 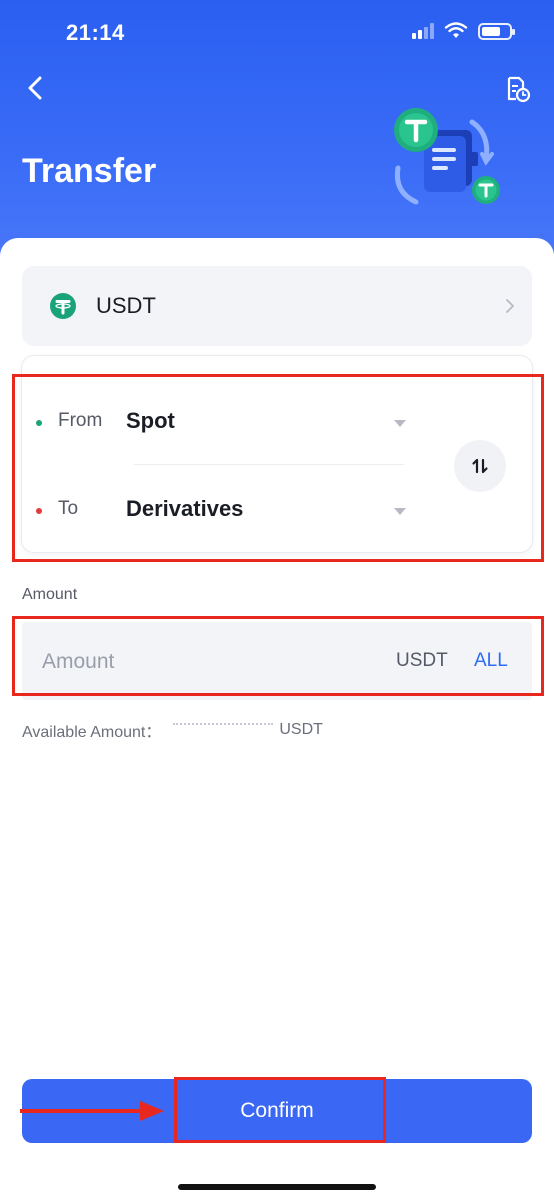 I want to click on annotation-arrow-icon, so click(x=92, y=1111).